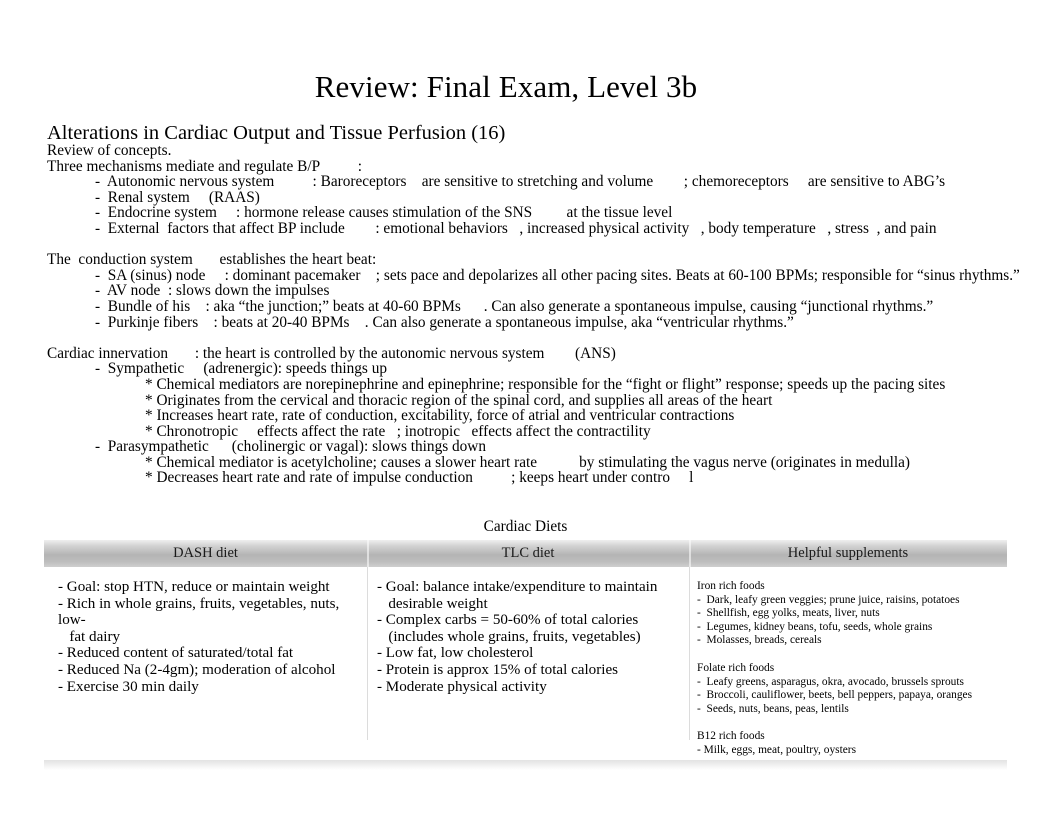 The image size is (1062, 822). What do you see at coordinates (455, 653) in the screenshot?
I see `tlc-diet-item: - Low fat, low cholesterol` at bounding box center [455, 653].